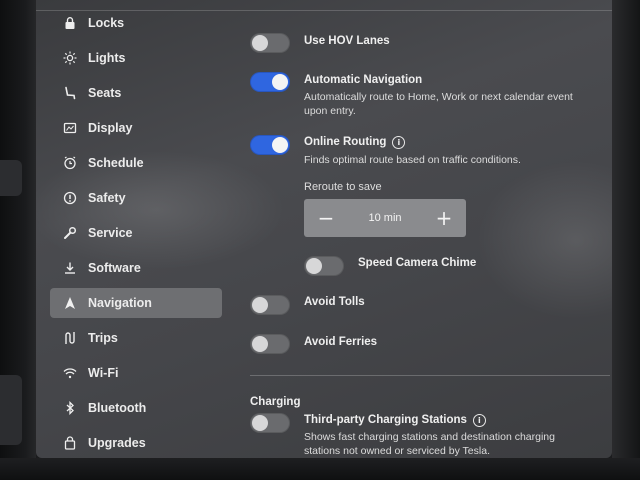 The width and height of the screenshot is (640, 480). Describe the element at coordinates (136, 198) in the screenshot. I see `sidebar-item-safety: Safety` at that location.